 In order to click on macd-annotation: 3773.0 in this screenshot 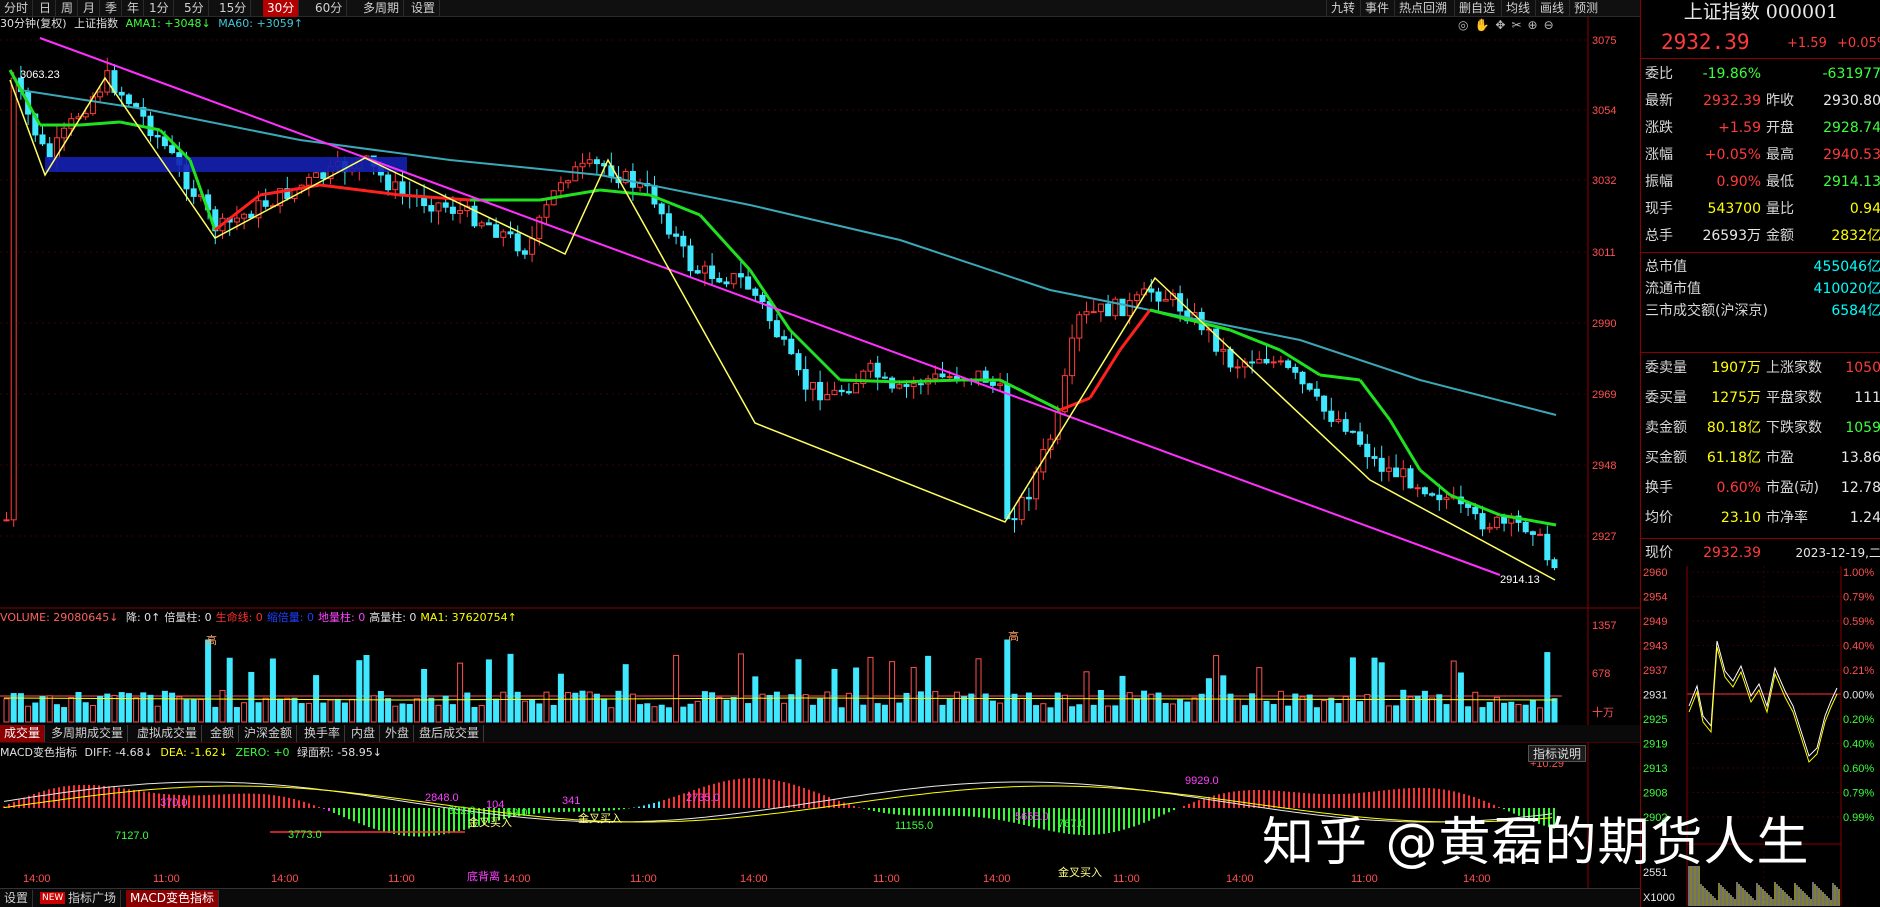, I will do `click(305, 835)`.